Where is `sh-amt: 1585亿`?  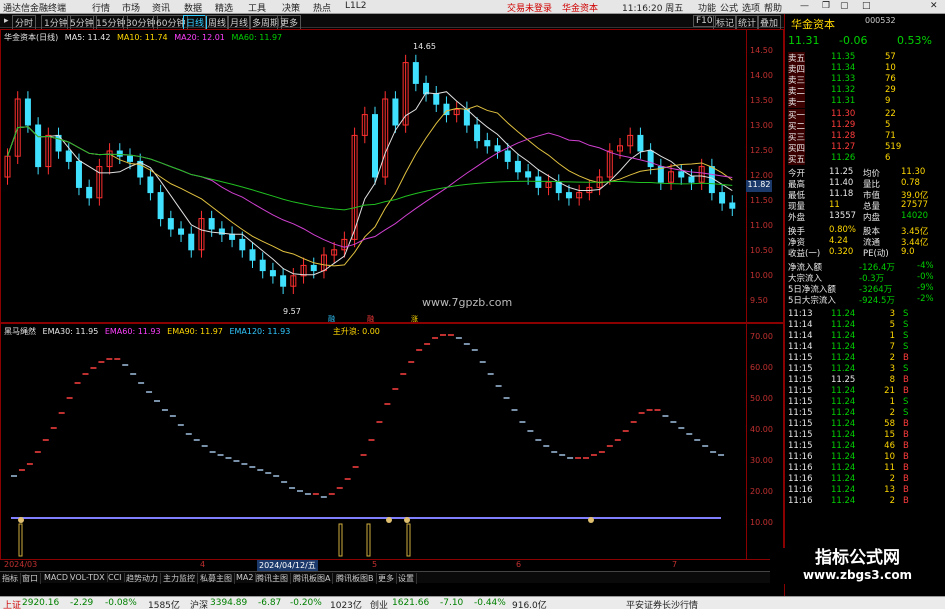
sh-amt: 1585亿 is located at coordinates (164, 605).